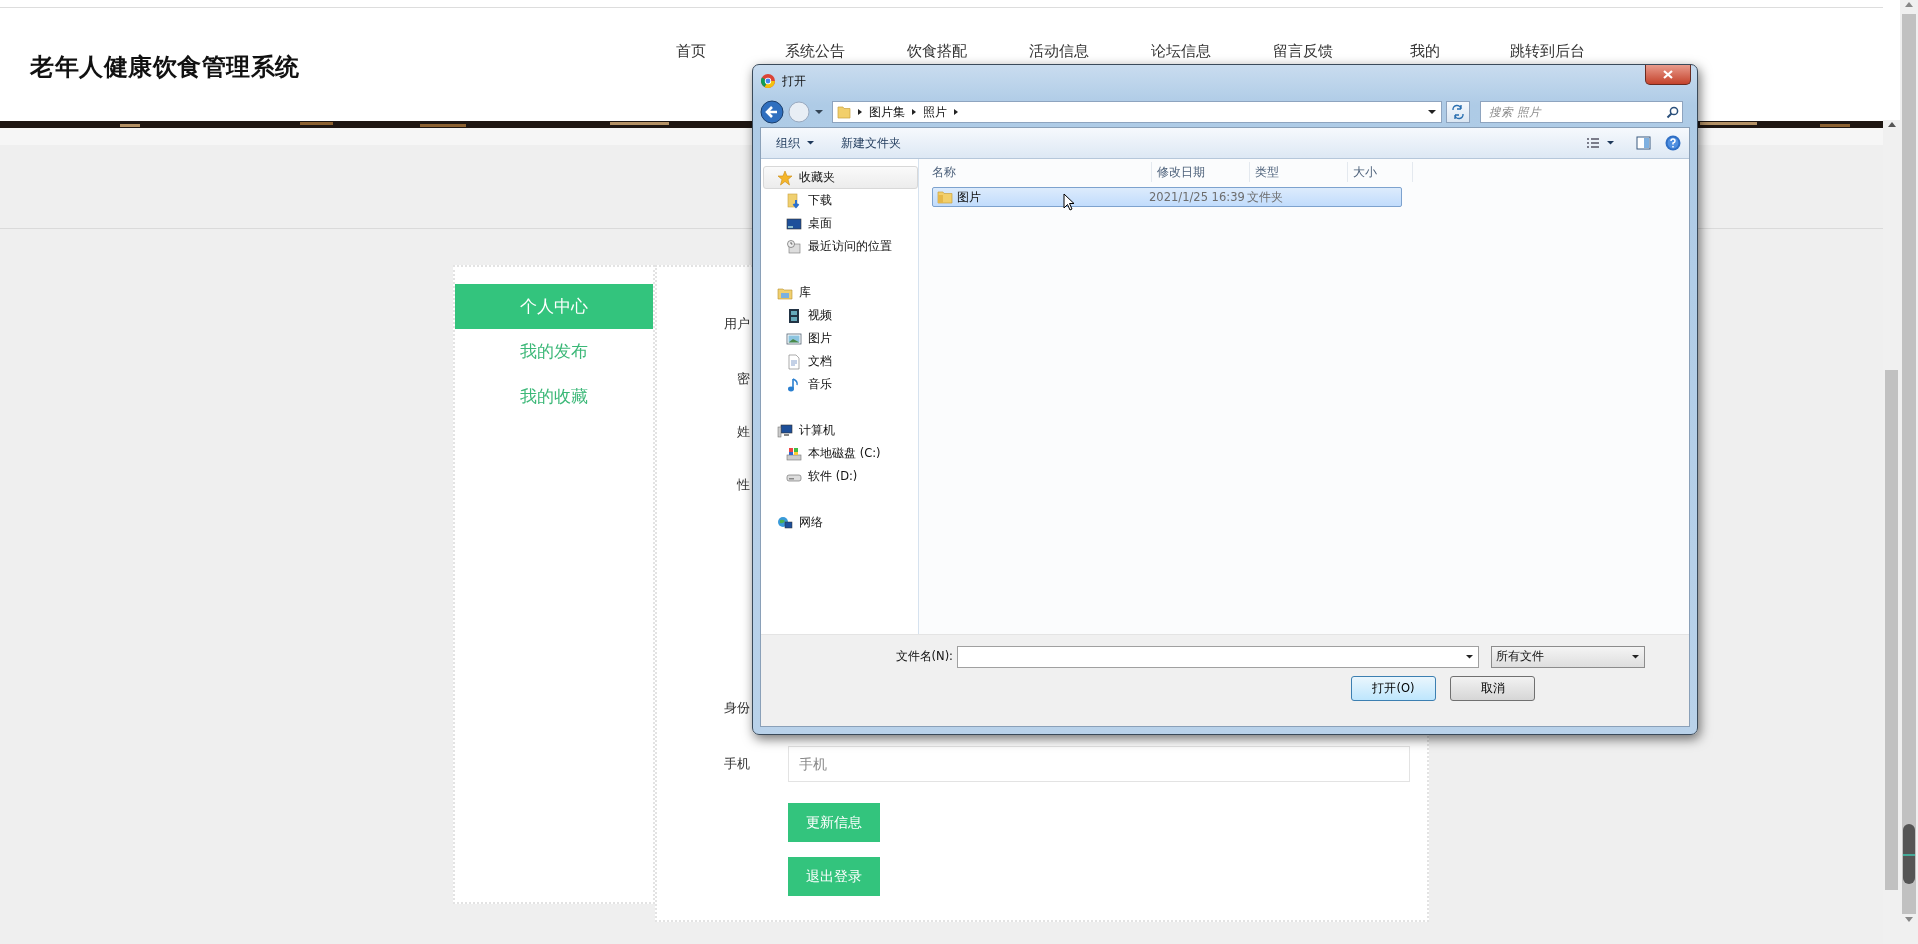  Describe the element at coordinates (794, 453) in the screenshot. I see `disk-icon` at that location.